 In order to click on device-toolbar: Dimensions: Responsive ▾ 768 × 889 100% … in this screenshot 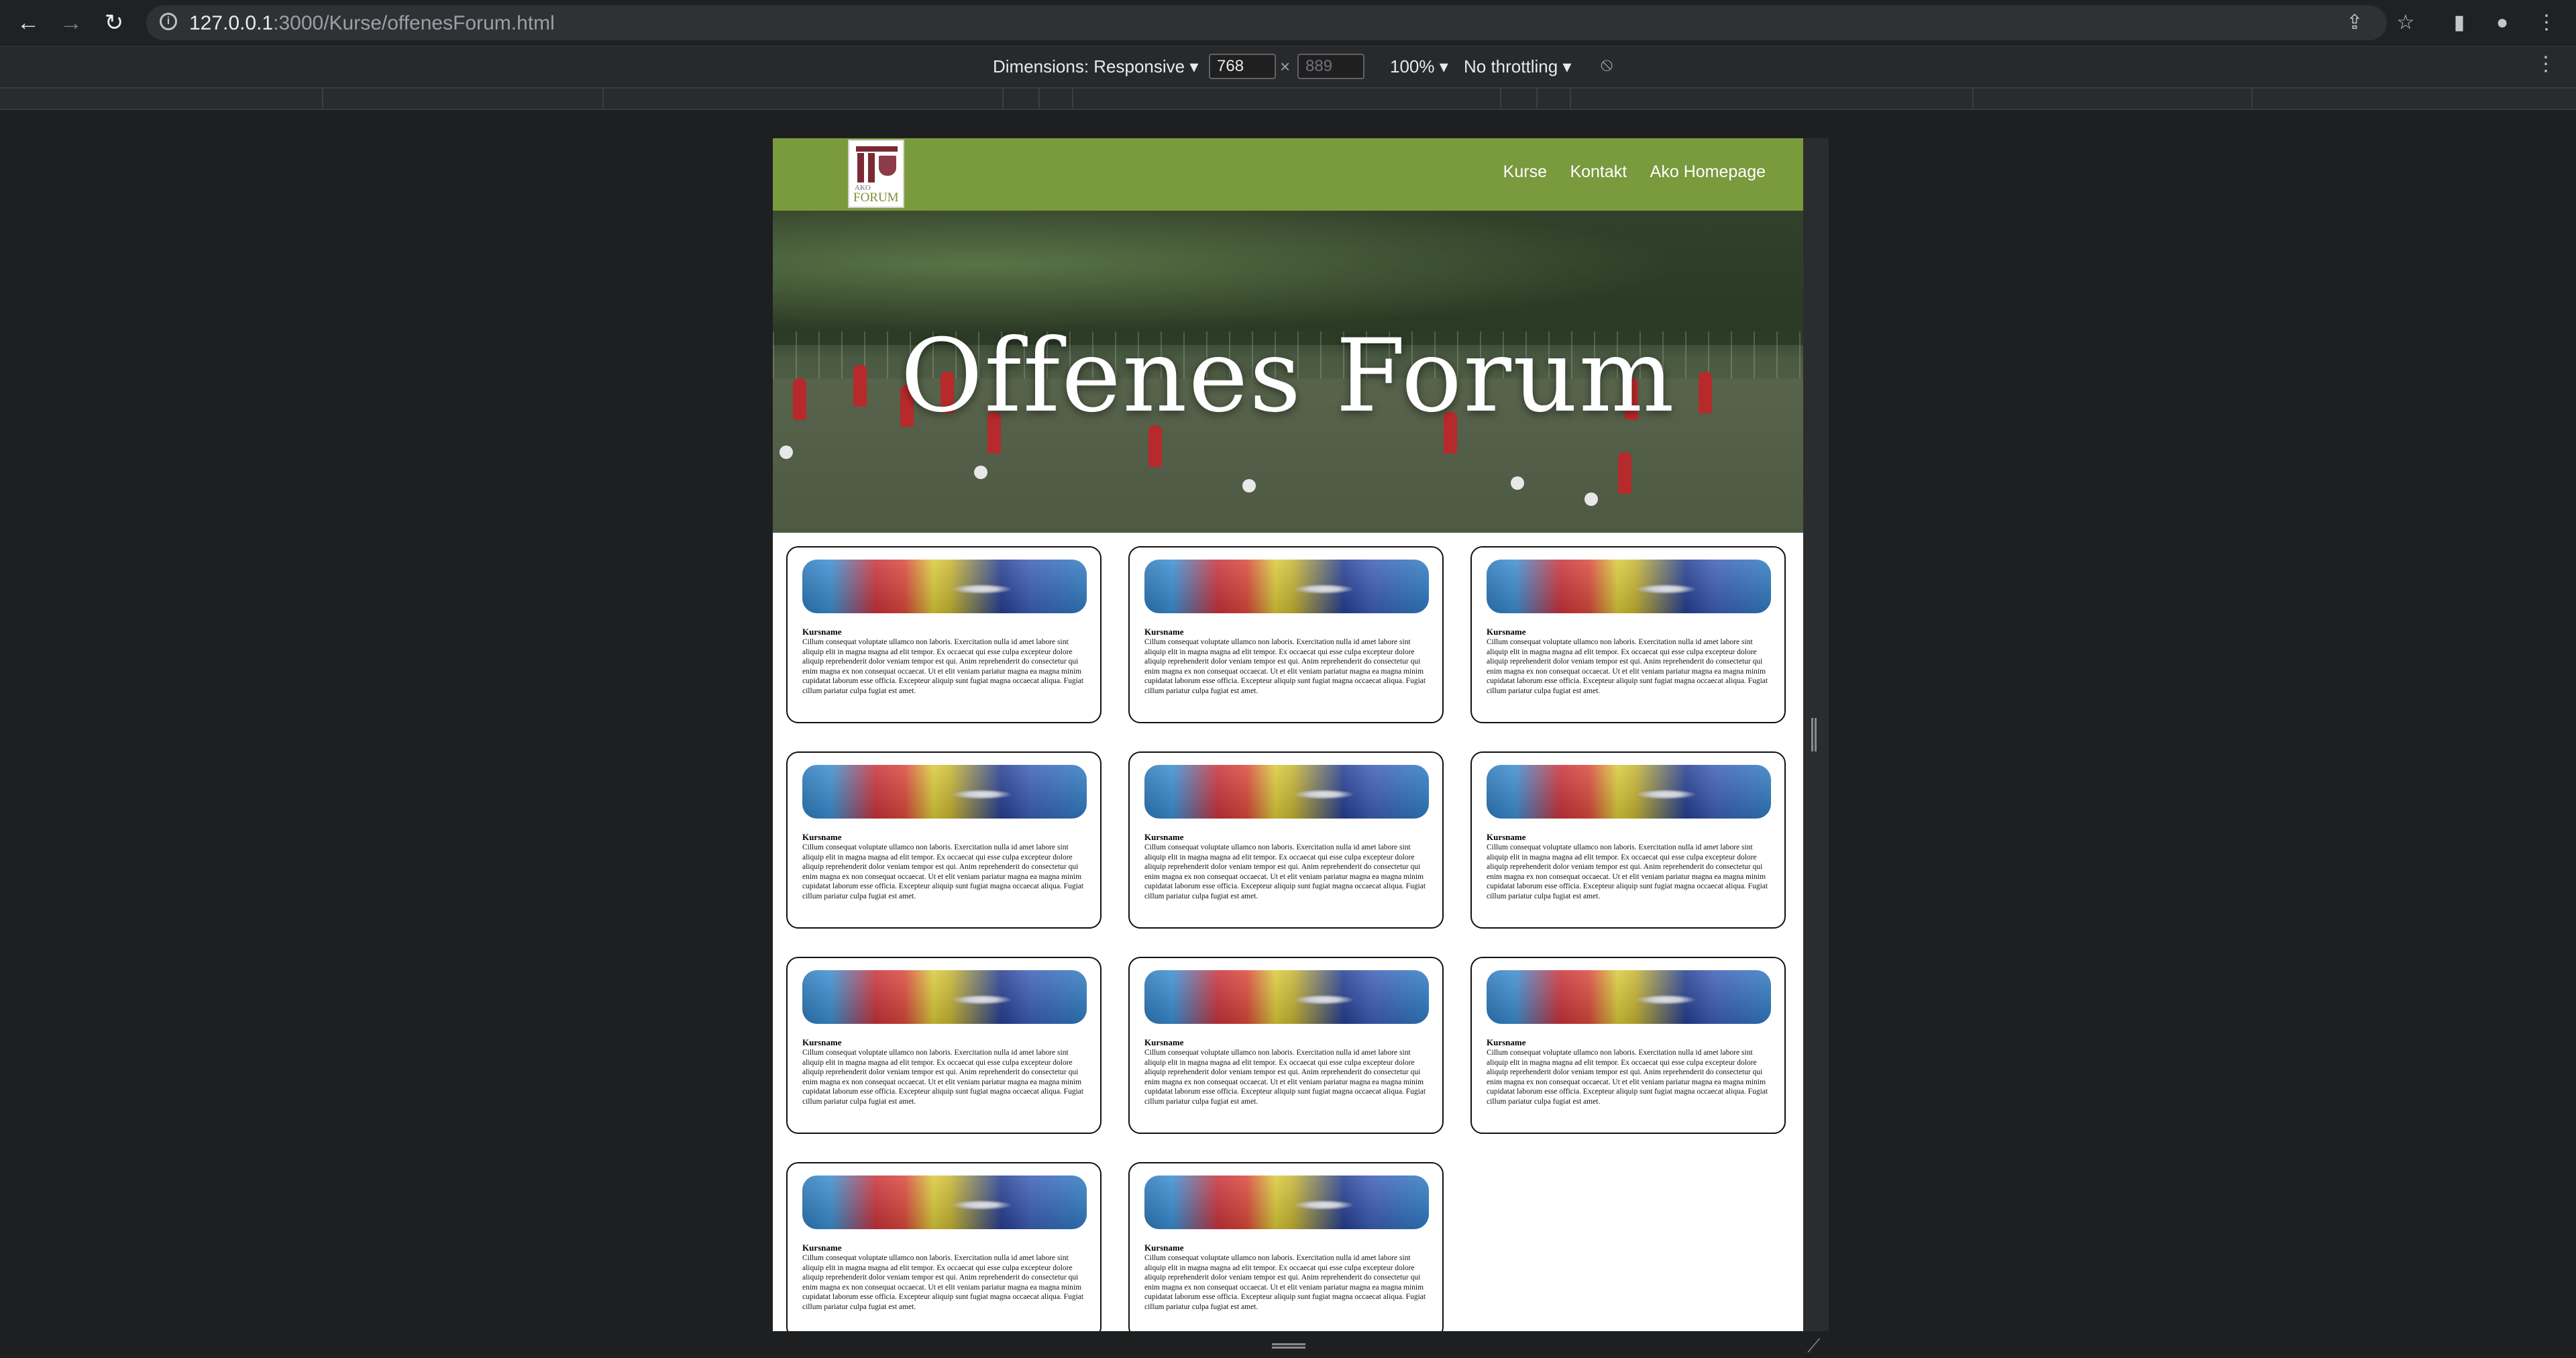, I will do `click(1288, 68)`.